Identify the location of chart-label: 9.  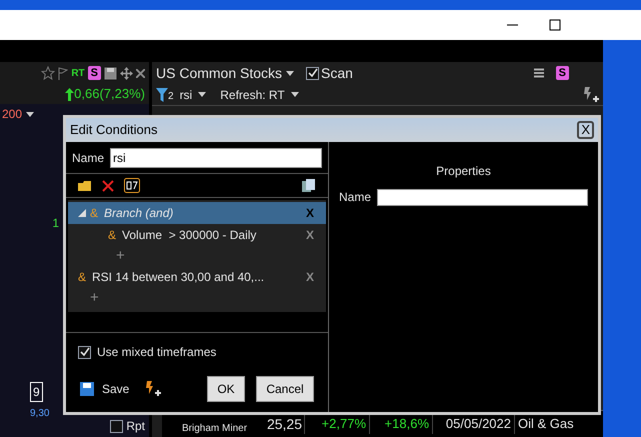
(36, 392).